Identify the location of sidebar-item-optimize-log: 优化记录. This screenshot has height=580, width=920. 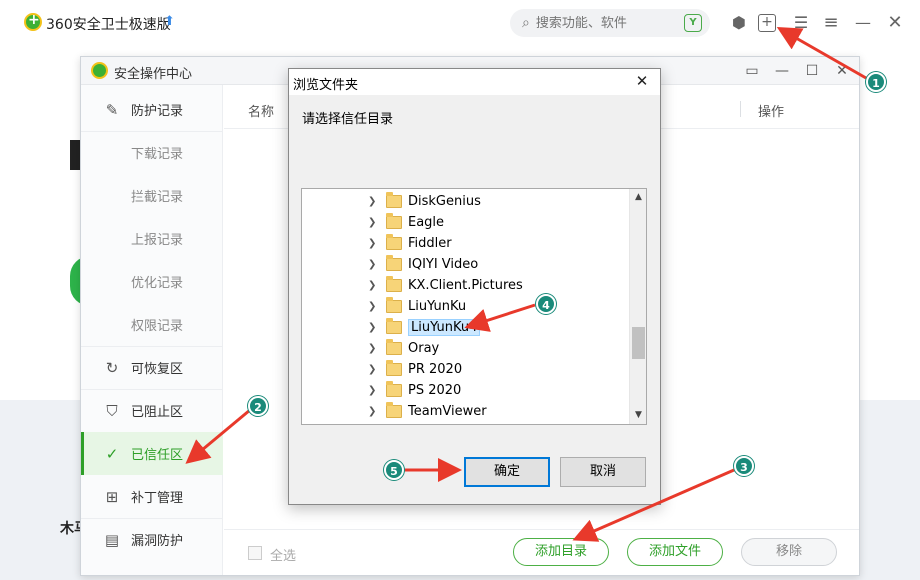
(152, 281).